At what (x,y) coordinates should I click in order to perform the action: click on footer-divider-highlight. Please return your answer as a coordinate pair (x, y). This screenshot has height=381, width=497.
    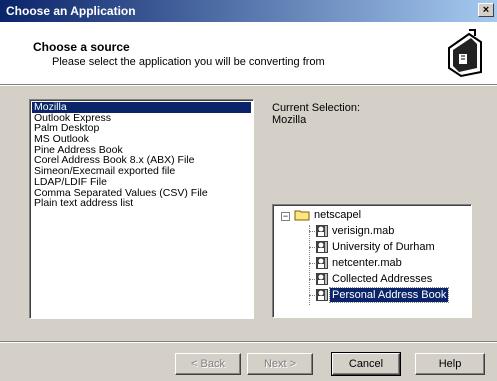
    Looking at the image, I should click on (248, 342).